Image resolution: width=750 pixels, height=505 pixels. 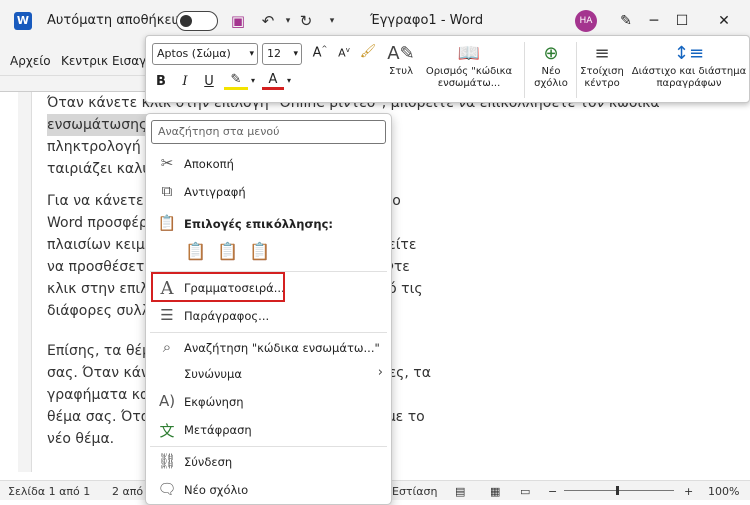 I want to click on zoom-in-icon: +, so click(x=688, y=491).